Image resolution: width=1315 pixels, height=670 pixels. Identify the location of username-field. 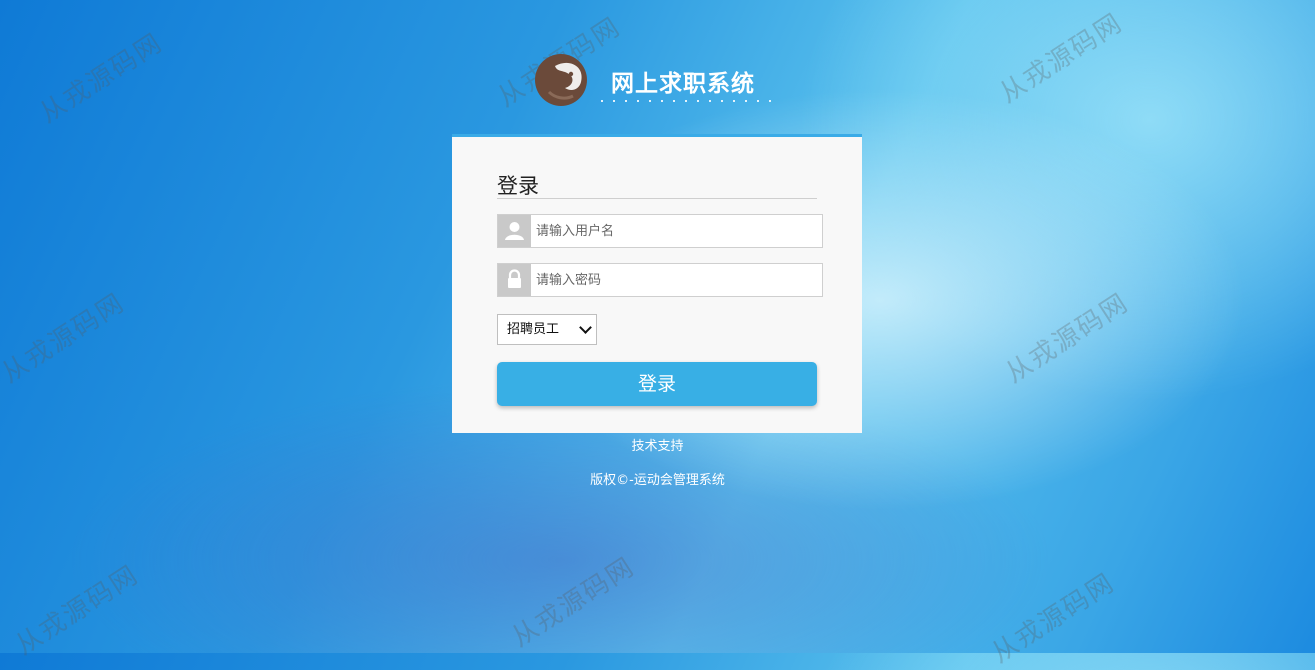
(660, 231).